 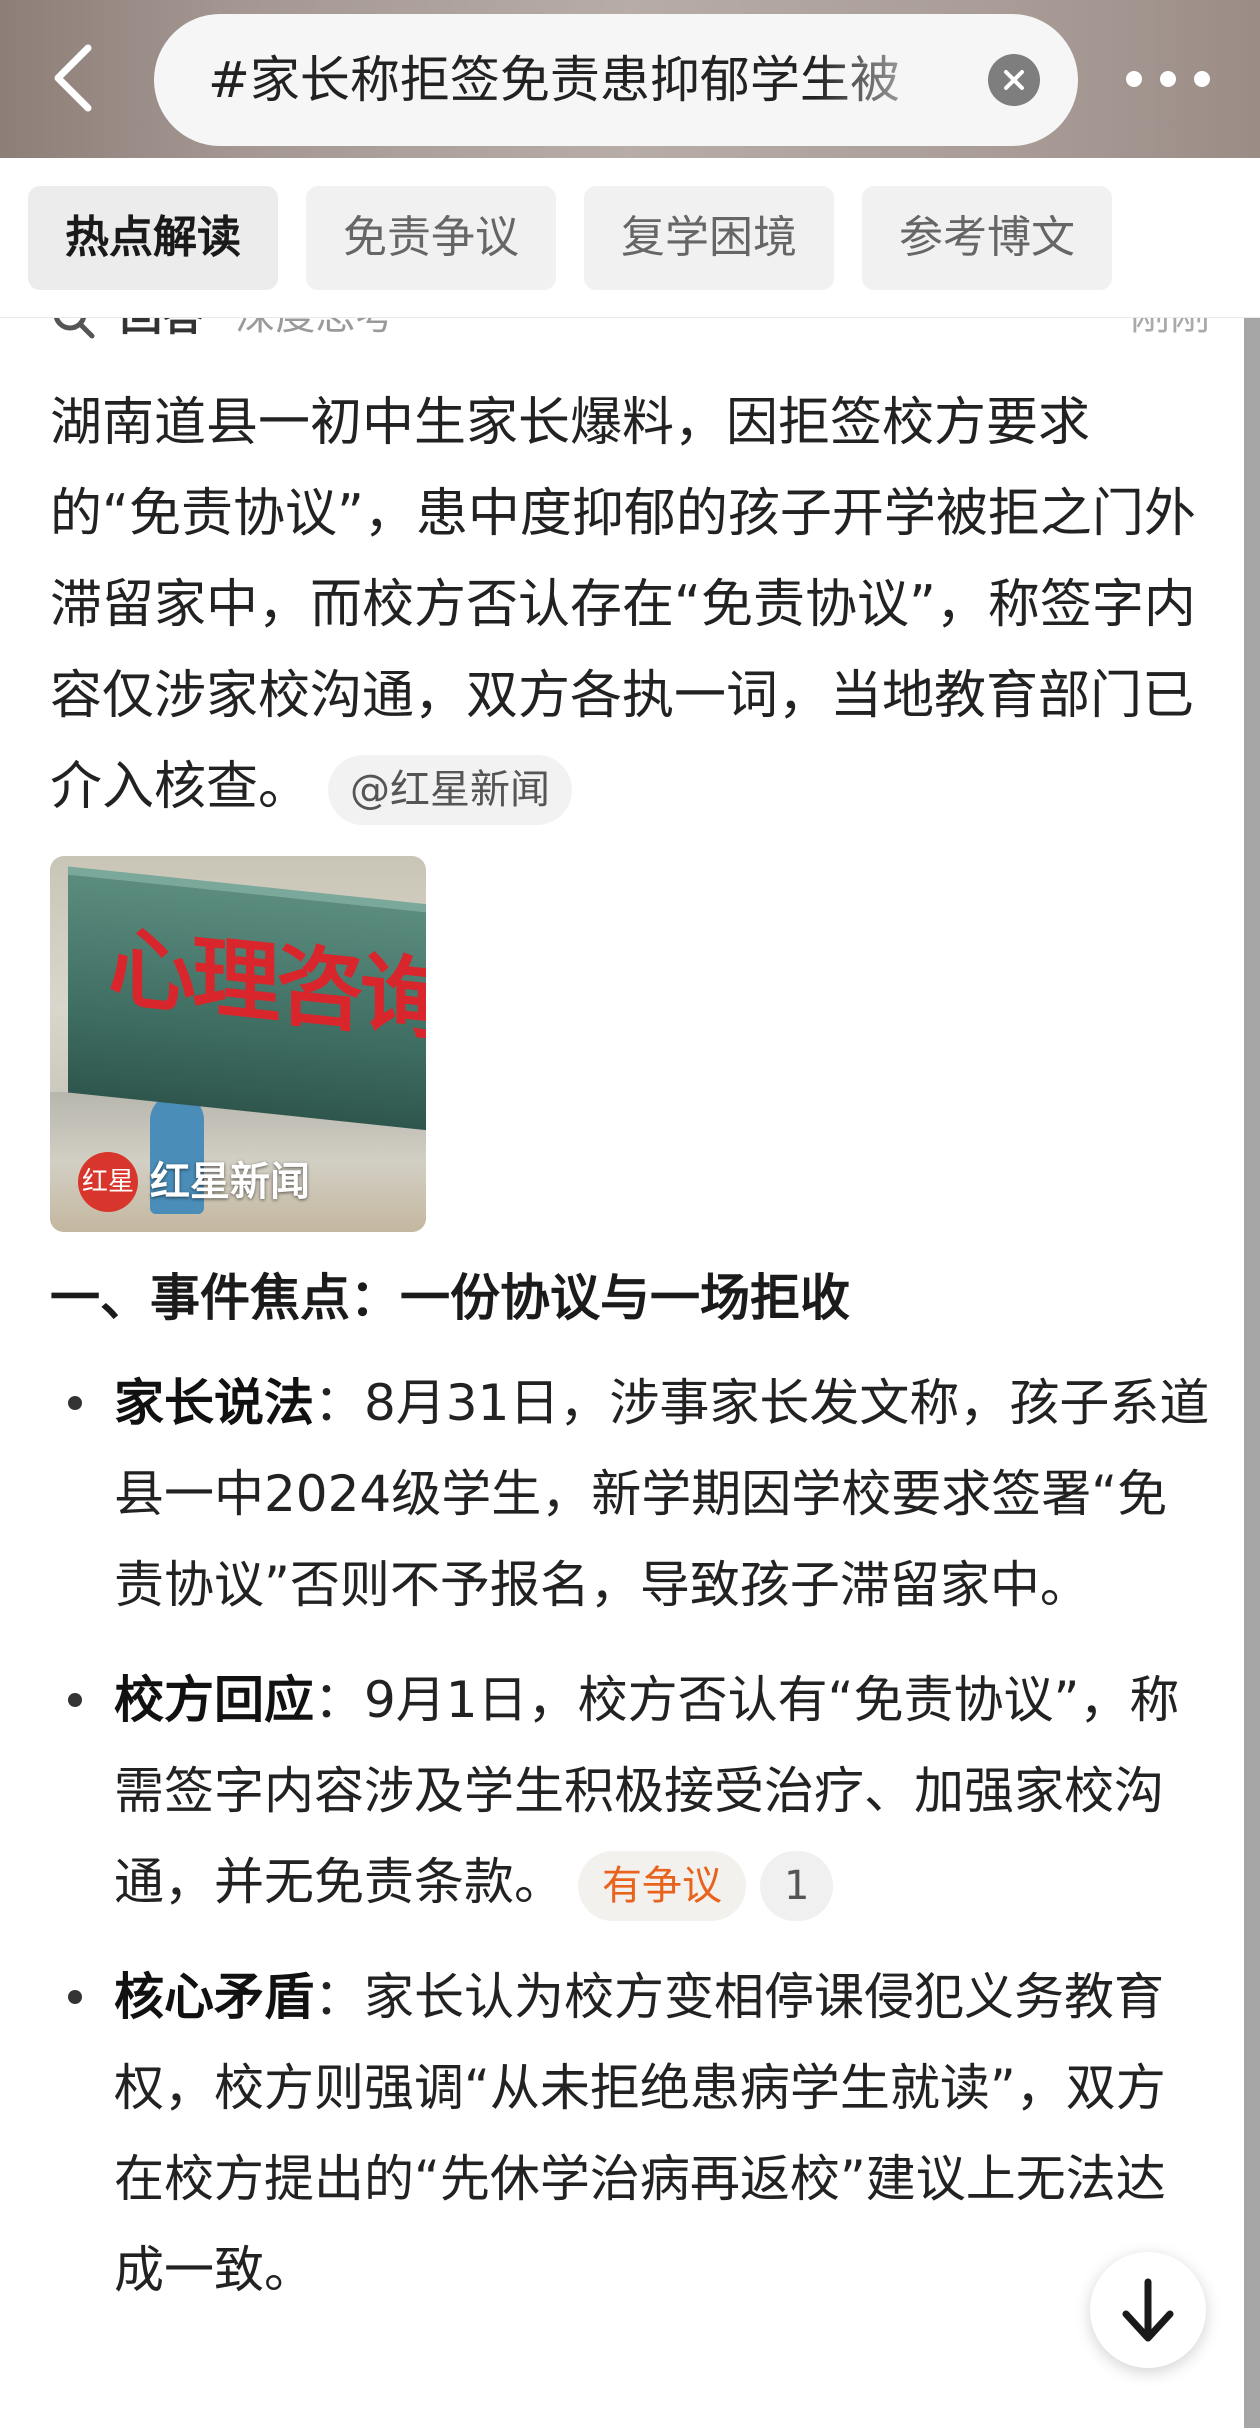 What do you see at coordinates (74, 328) in the screenshot?
I see `search-icon` at bounding box center [74, 328].